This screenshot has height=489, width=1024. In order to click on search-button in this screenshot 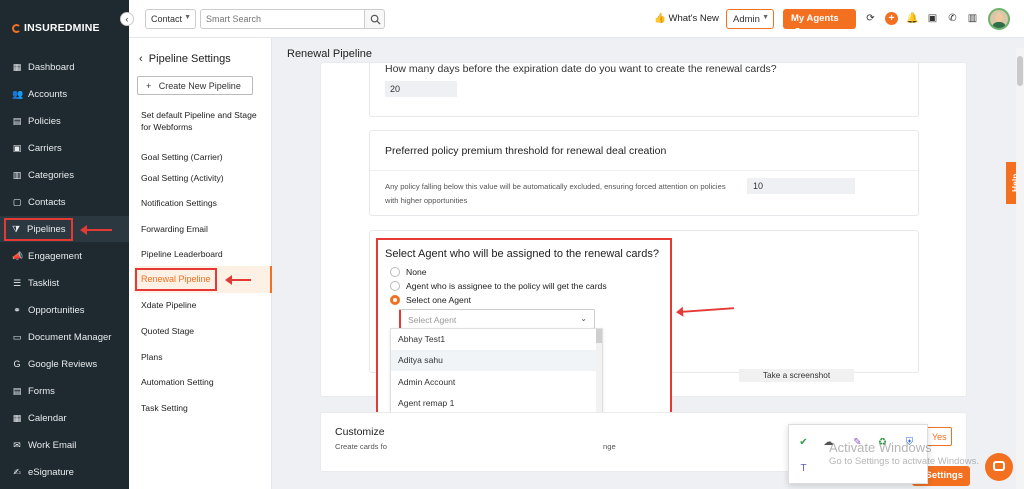, I will do `click(374, 19)`.